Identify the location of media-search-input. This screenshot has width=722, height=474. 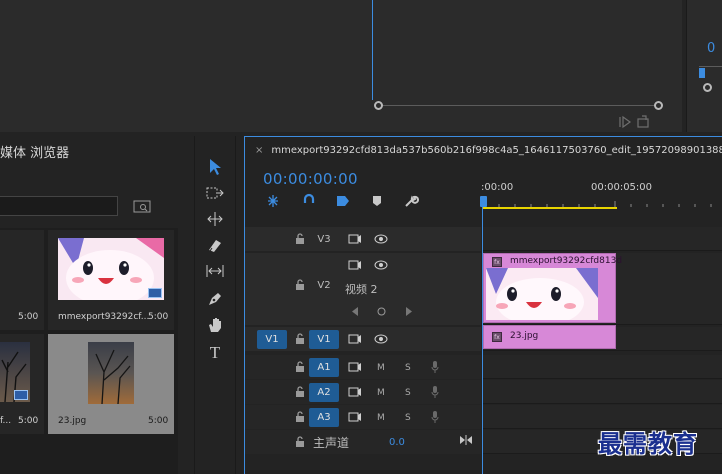
(59, 206).